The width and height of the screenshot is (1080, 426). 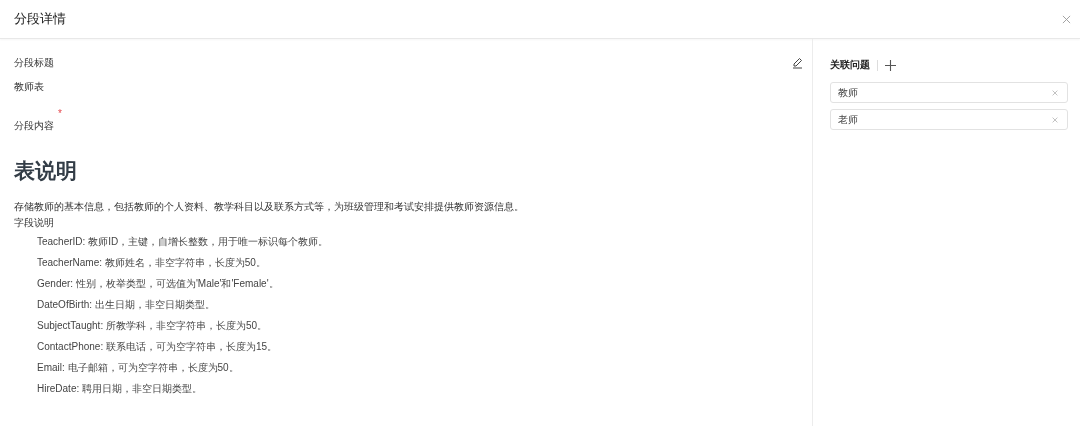 I want to click on content-paragraph: 存储教师的基本信息，包括教师的个人资料、教学科目以及联系方式等，为班级管理和考试安排提供教师资源信息。, so click(x=269, y=207).